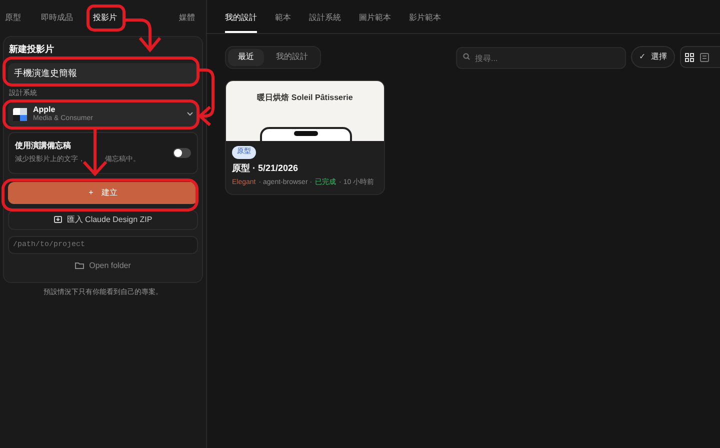 The width and height of the screenshot is (720, 448). Describe the element at coordinates (103, 73) in the screenshot. I see `title-field: 手機演進史簡報` at that location.